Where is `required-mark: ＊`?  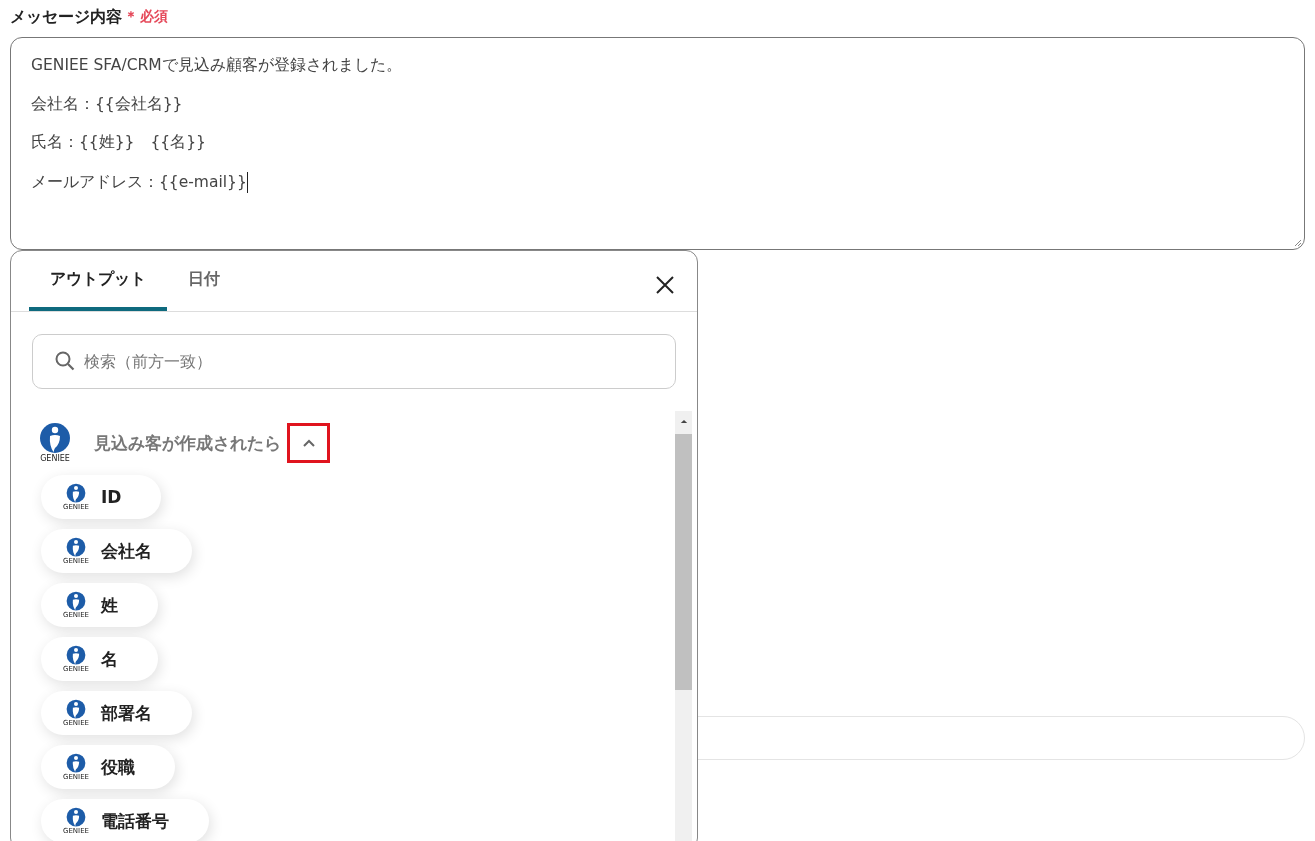 required-mark: ＊ is located at coordinates (131, 17).